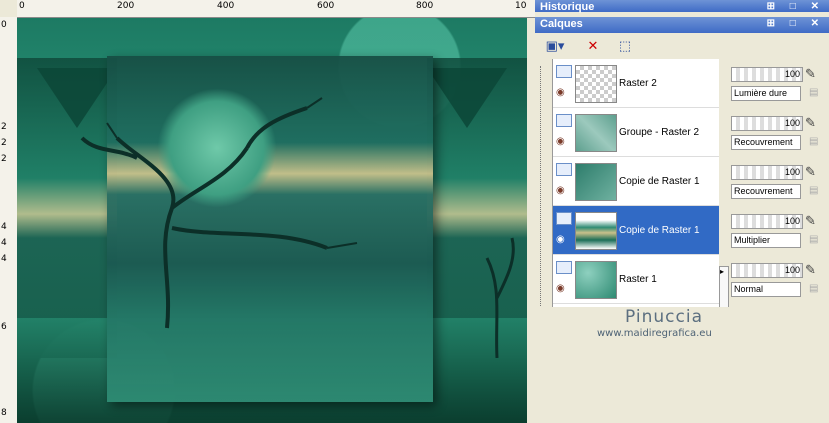 This screenshot has width=829, height=423. I want to click on ruler-label: 600, so click(326, 6).